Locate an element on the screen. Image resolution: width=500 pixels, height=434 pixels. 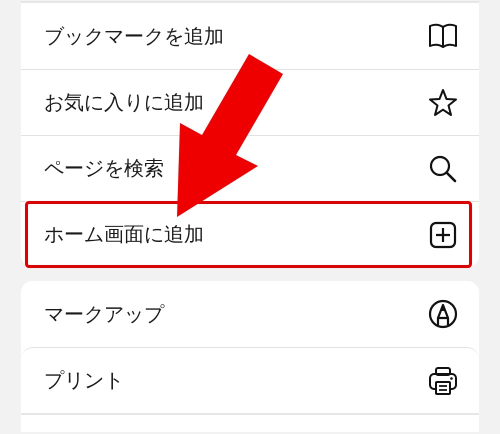
menu-item-label: プリント is located at coordinates (84, 380).